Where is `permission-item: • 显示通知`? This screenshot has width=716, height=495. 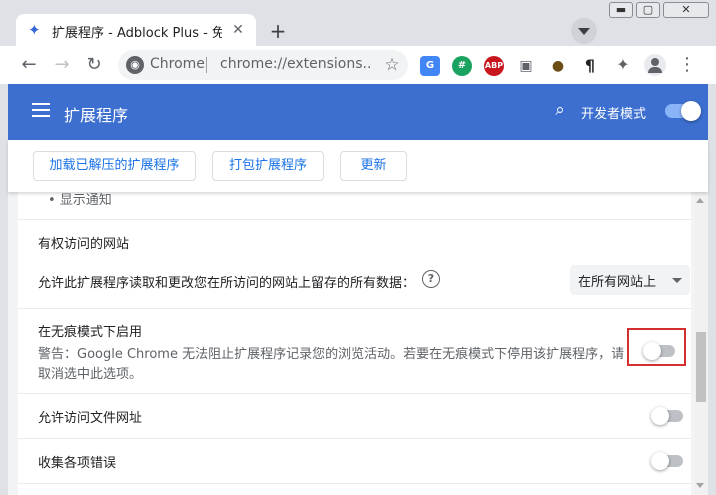 permission-item: • 显示通知 is located at coordinates (80, 200).